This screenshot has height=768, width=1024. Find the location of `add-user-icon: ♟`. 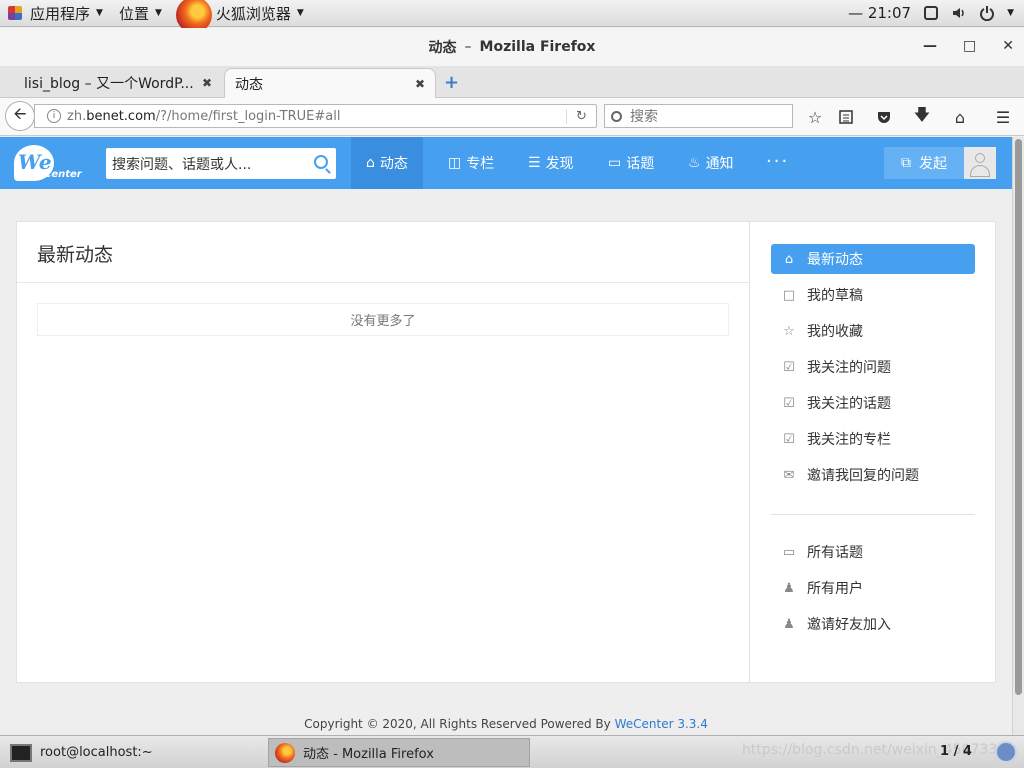

add-user-icon: ♟ is located at coordinates (789, 624).